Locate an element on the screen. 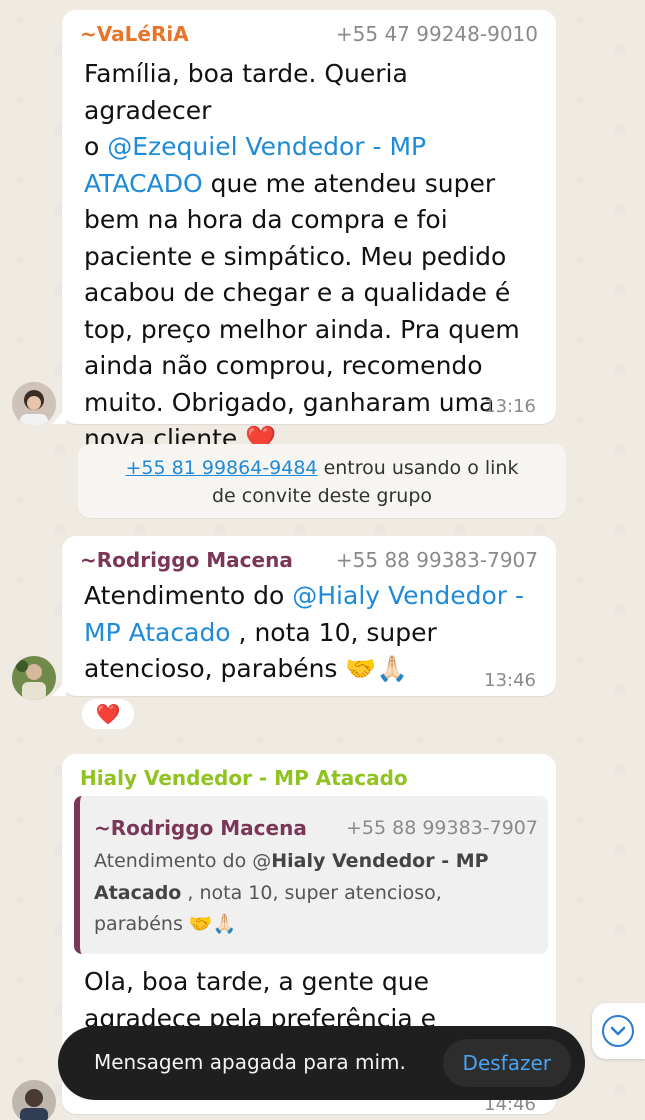 This screenshot has width=645, height=1120. mention-link: @Ezequiel Vendedor - MP is located at coordinates (266, 146).